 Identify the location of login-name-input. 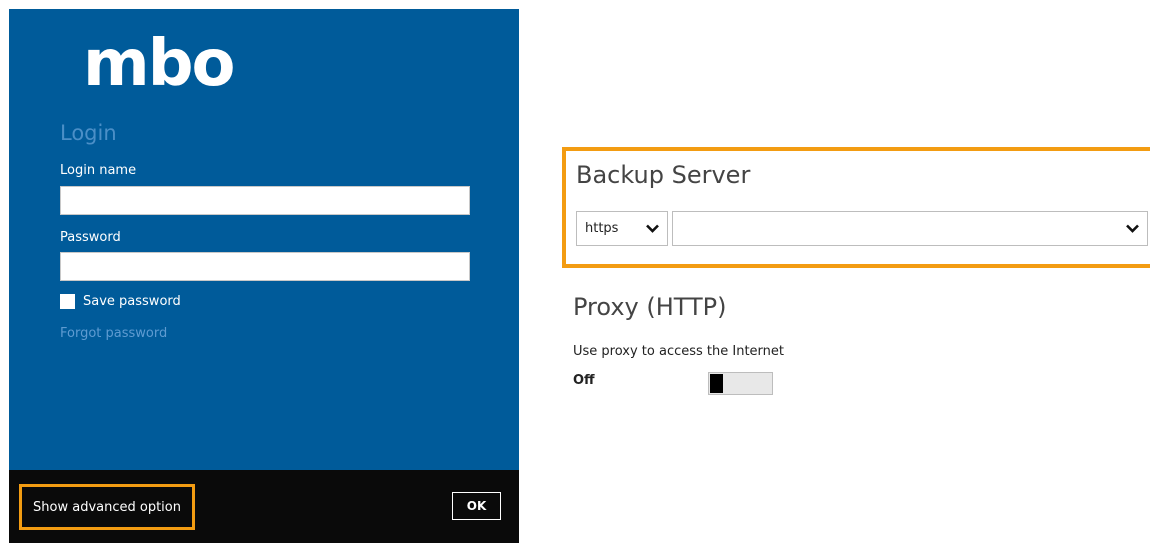
(265, 200).